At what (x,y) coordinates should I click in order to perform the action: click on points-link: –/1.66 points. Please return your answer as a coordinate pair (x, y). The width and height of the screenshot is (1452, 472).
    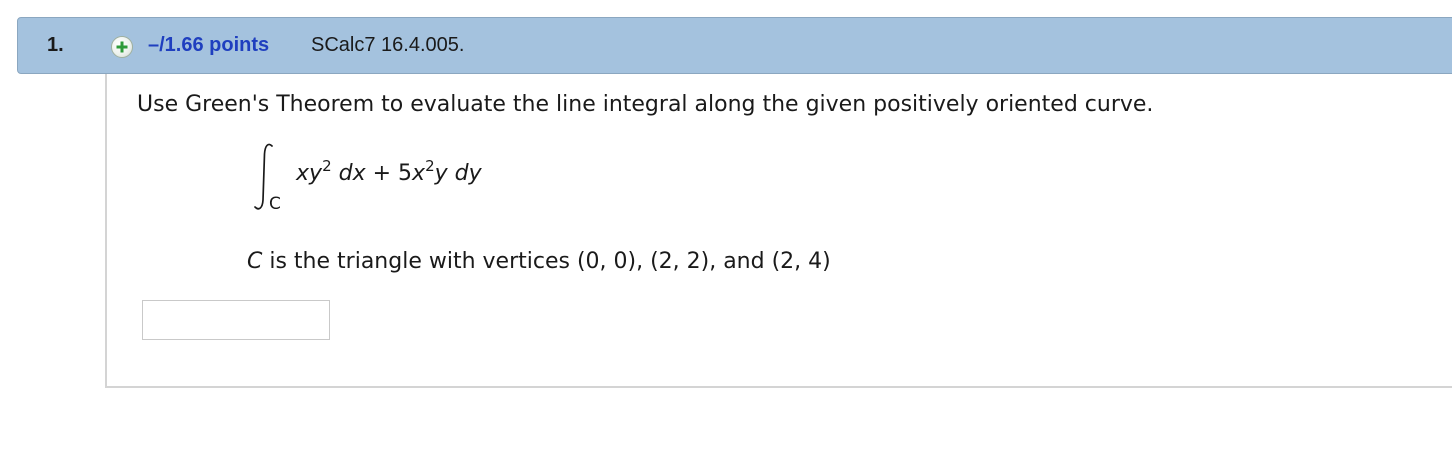
    Looking at the image, I should click on (208, 45).